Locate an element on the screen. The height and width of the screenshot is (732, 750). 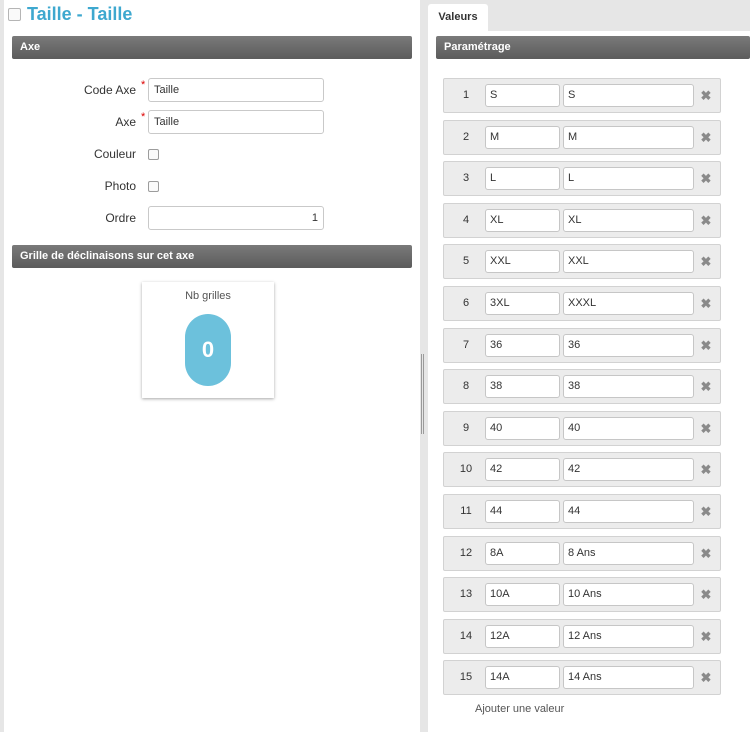
value-row-index: 9 is located at coordinates (466, 428).